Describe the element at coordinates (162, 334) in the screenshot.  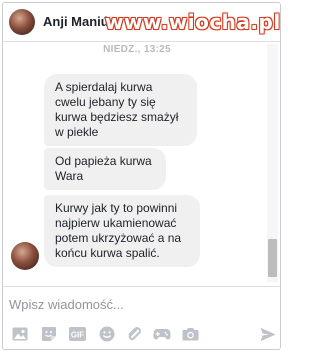
I see `game-icon` at that location.